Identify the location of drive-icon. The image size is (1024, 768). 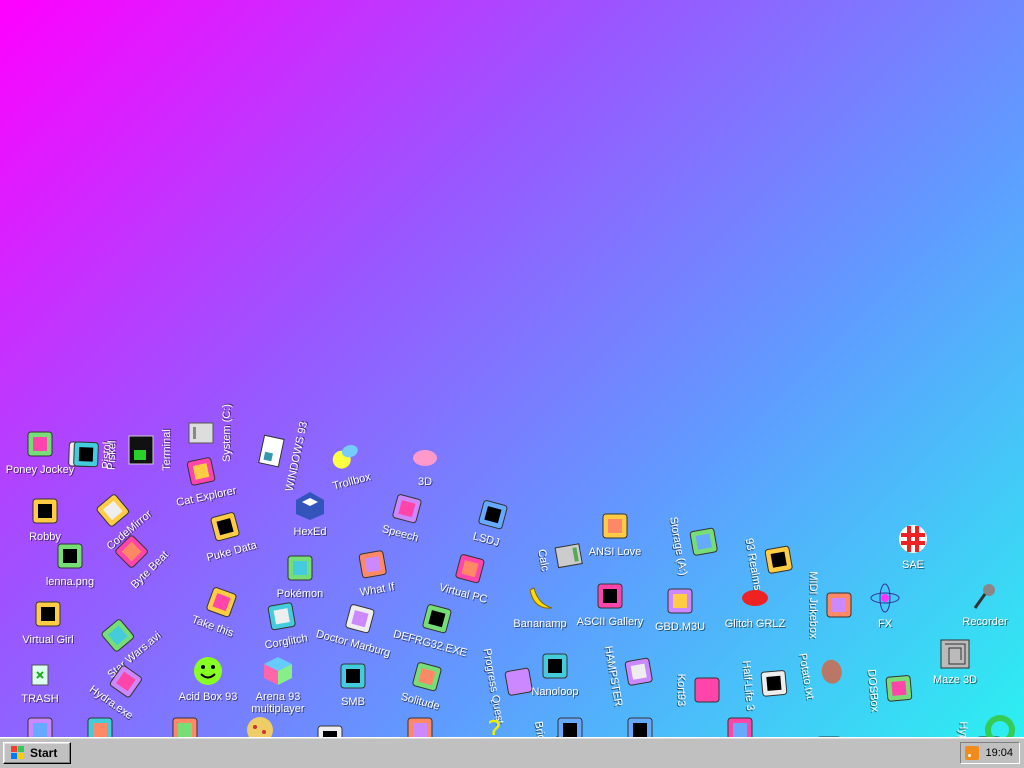
(201, 433).